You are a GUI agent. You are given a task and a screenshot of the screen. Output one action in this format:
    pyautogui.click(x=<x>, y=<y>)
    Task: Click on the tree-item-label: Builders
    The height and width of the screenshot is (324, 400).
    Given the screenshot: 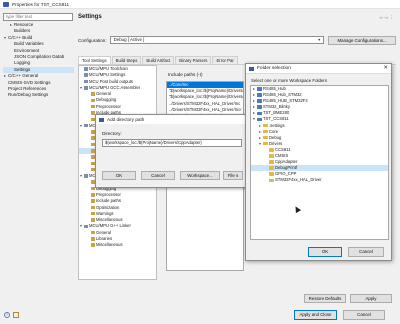 What is the action you would take?
    pyautogui.click(x=22, y=31)
    